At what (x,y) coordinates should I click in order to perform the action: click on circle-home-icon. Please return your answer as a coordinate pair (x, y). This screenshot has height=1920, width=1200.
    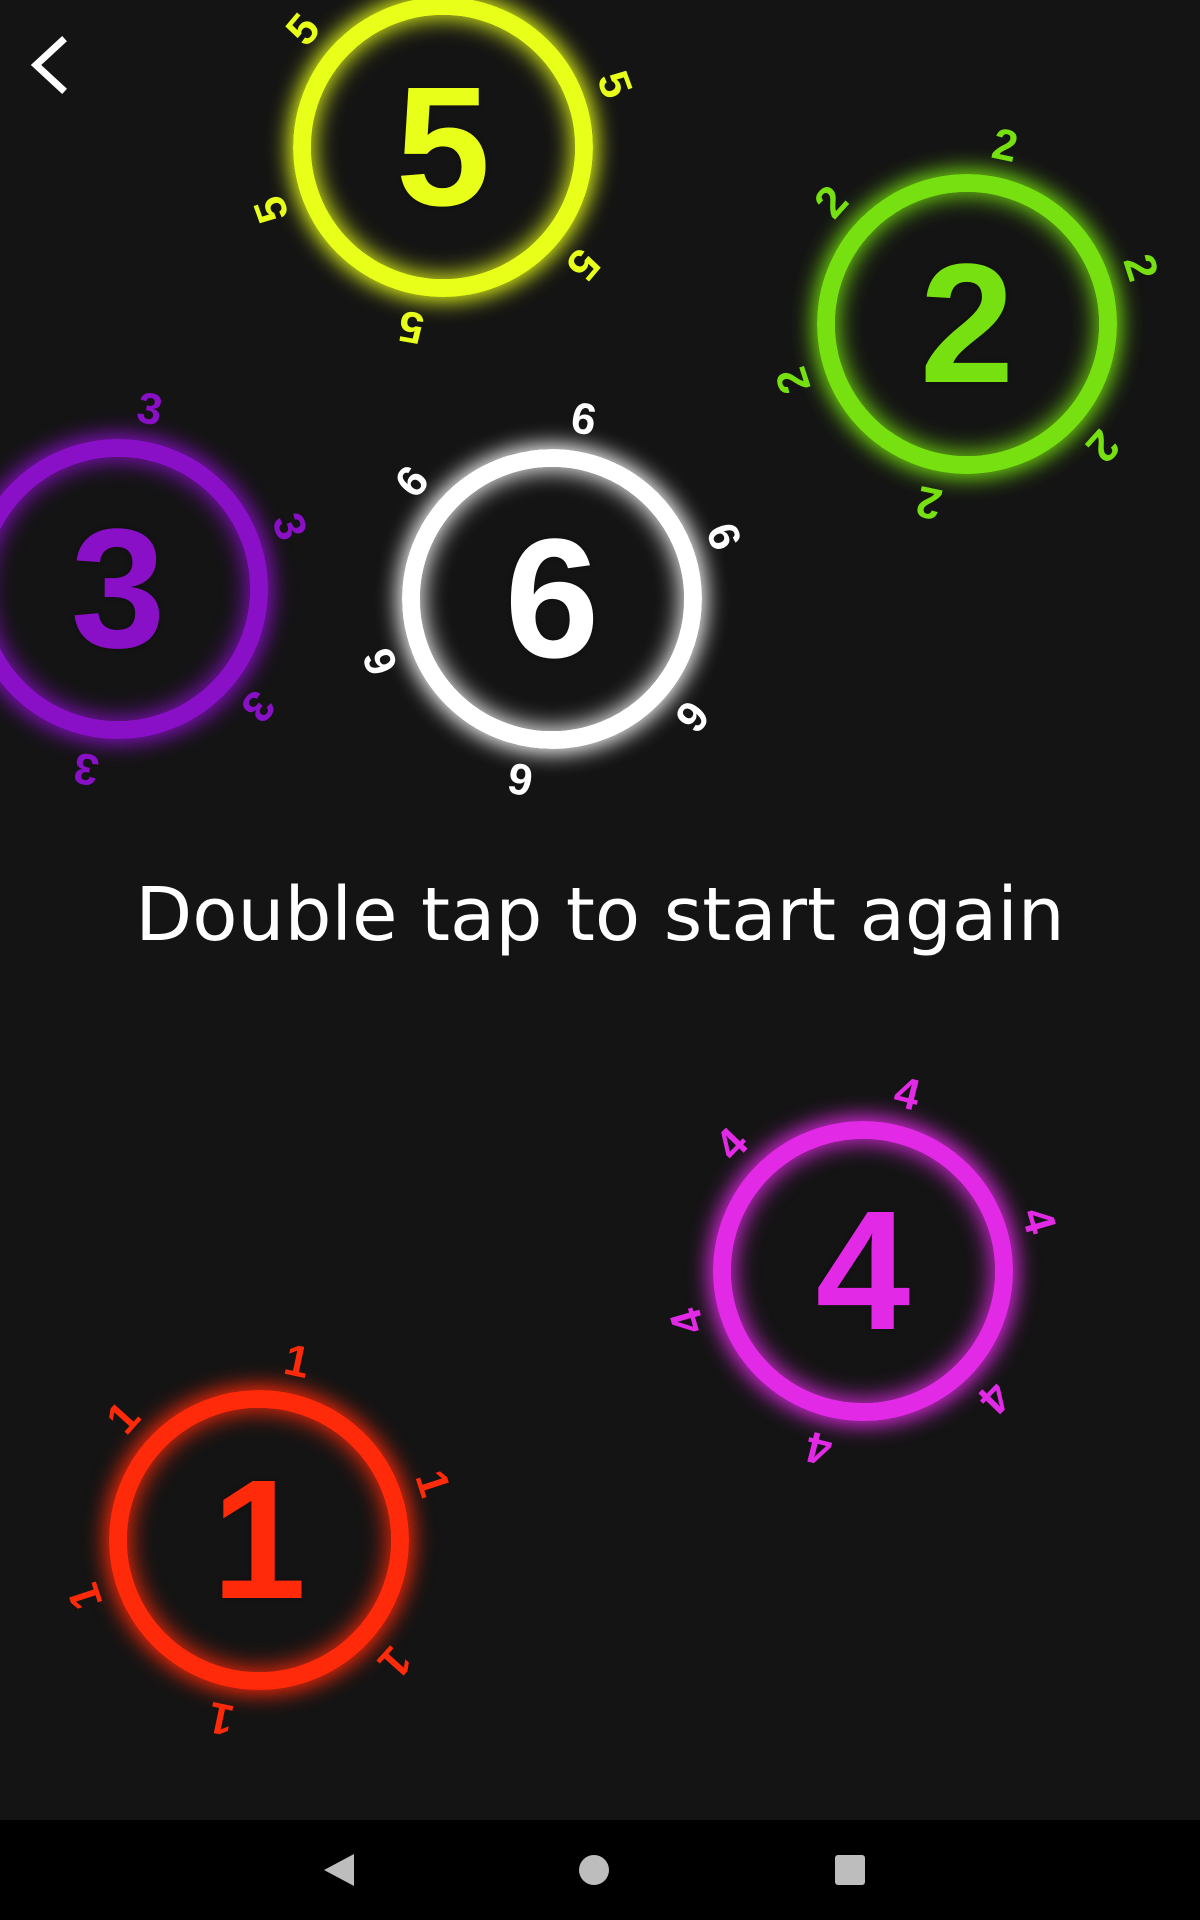
    Looking at the image, I should click on (594, 1870).